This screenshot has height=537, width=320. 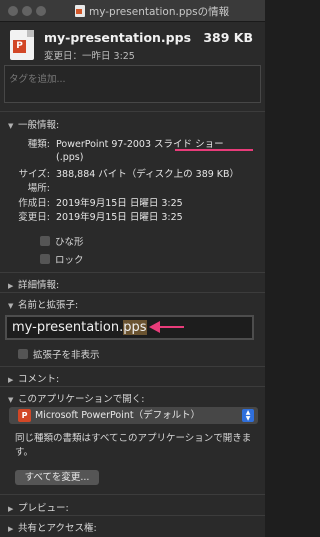 I want to click on created-value: 2019年9月15日 日曜日 3:25, so click(x=119, y=203).